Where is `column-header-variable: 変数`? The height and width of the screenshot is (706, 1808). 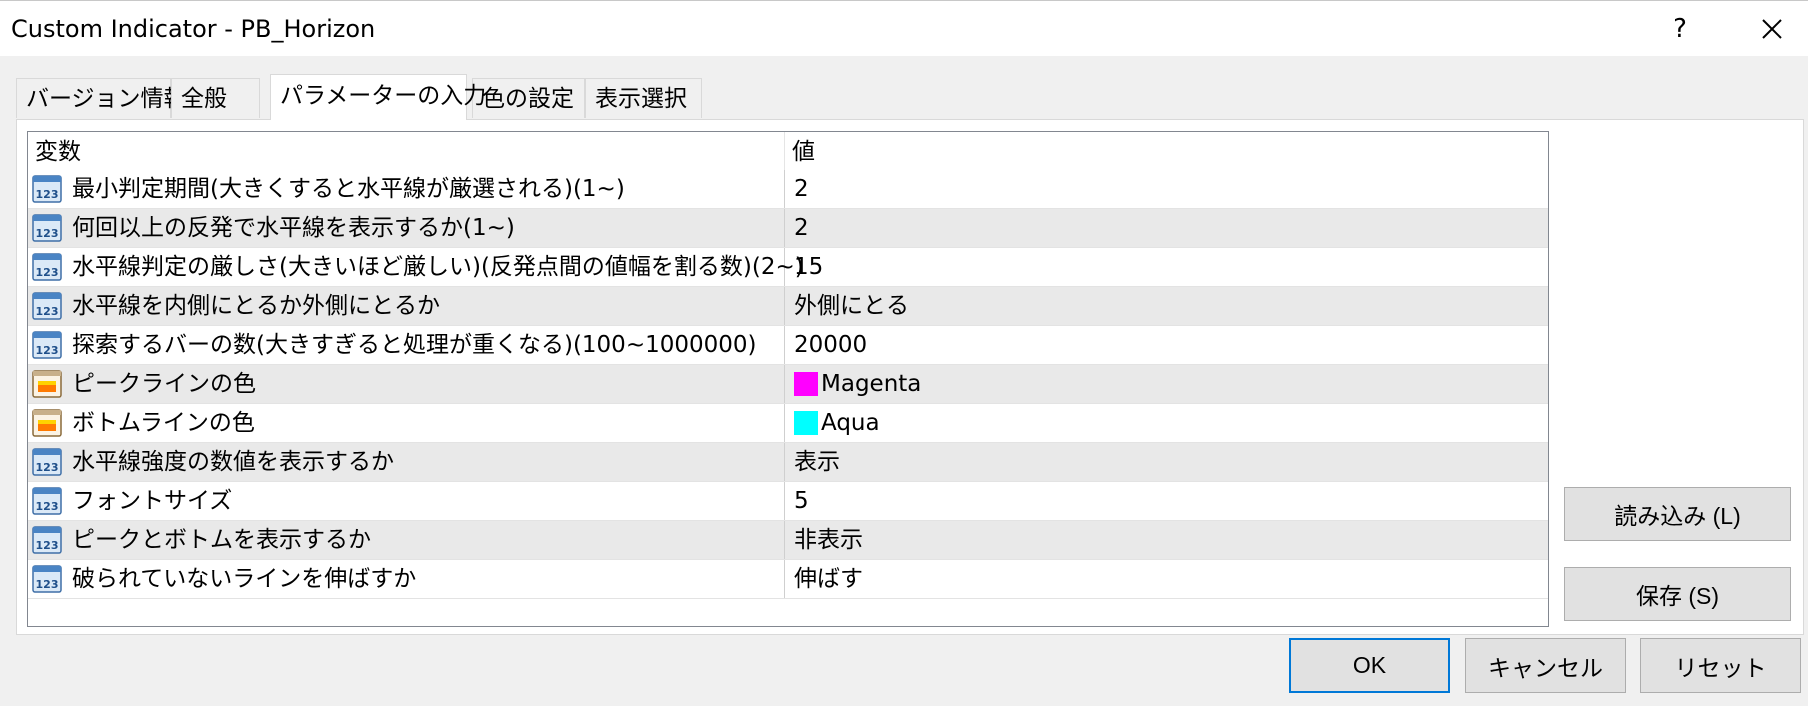
column-header-variable: 変数 is located at coordinates (406, 151).